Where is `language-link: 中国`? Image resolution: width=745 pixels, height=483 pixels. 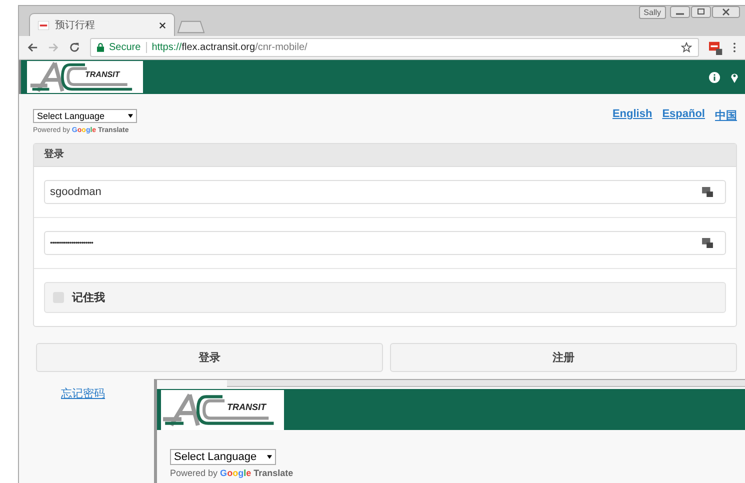 language-link: 中国 is located at coordinates (726, 121).